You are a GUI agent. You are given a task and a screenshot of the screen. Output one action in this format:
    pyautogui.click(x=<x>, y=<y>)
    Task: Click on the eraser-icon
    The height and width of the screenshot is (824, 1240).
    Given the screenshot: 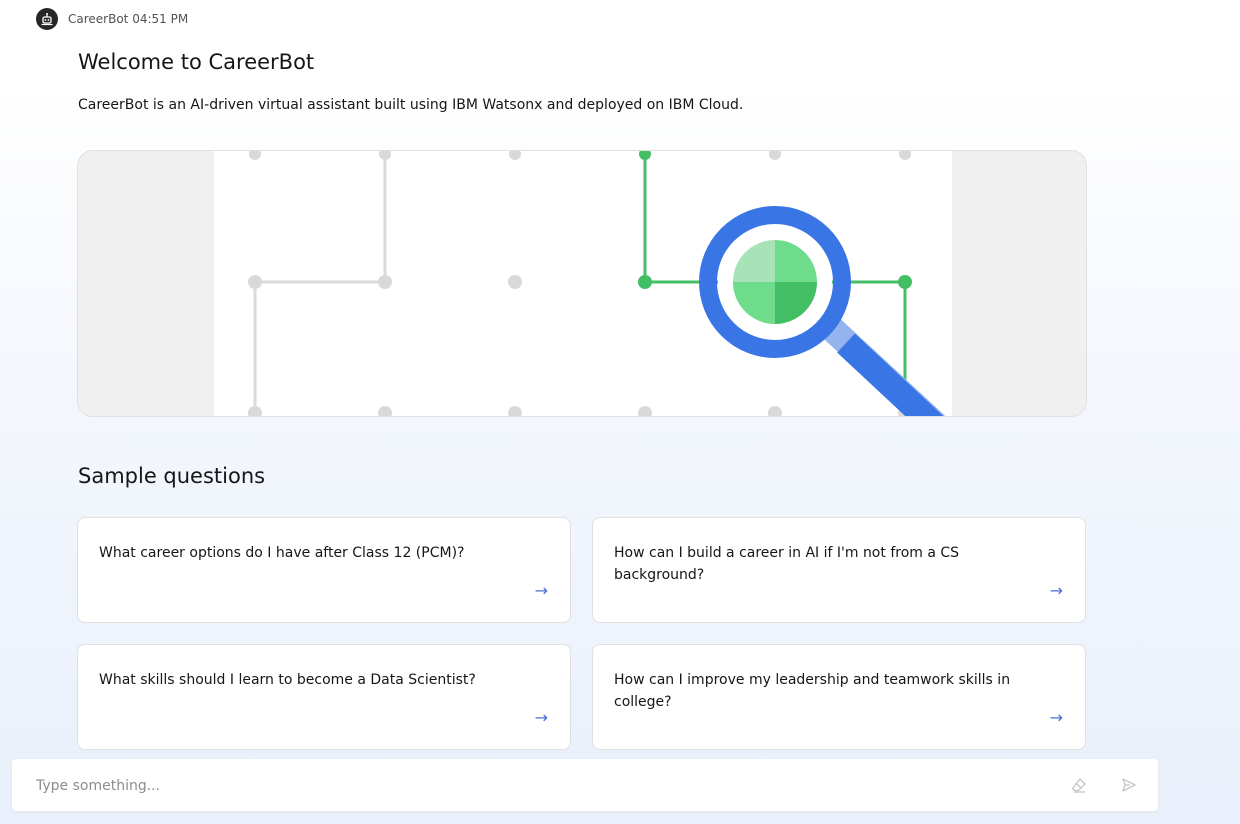 What is the action you would take?
    pyautogui.click(x=1079, y=785)
    